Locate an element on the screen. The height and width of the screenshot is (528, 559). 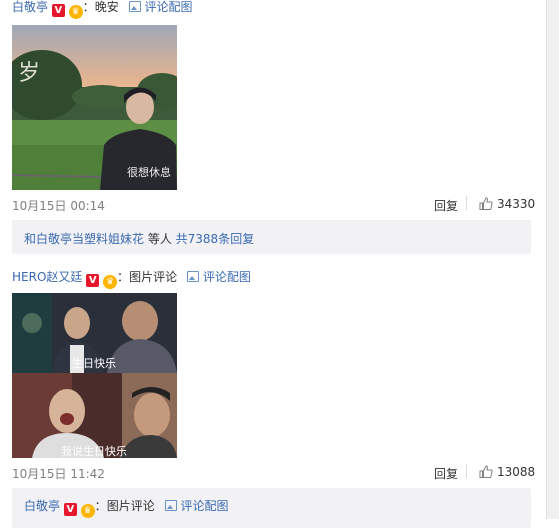
author-link: HERO赵又廷 is located at coordinates (47, 277).